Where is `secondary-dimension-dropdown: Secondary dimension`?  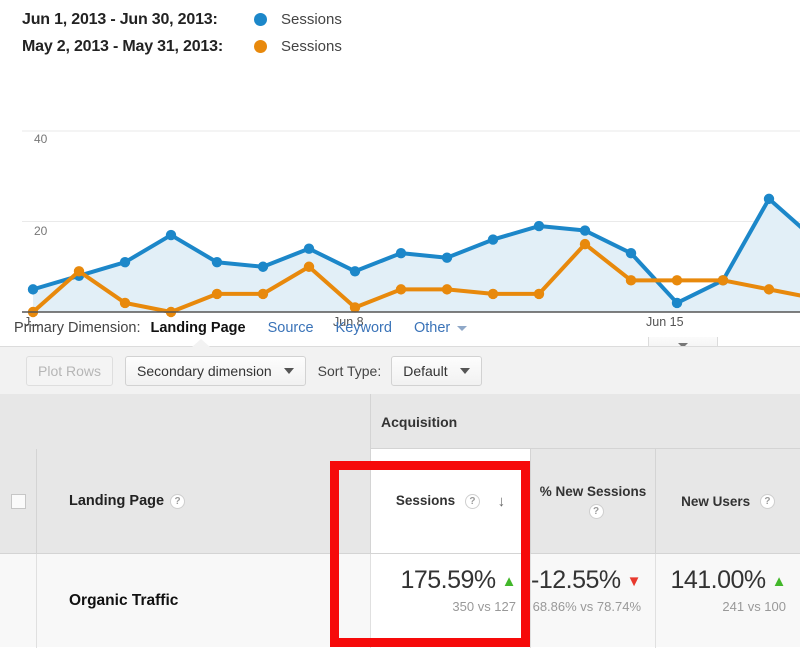 secondary-dimension-dropdown: Secondary dimension is located at coordinates (215, 370).